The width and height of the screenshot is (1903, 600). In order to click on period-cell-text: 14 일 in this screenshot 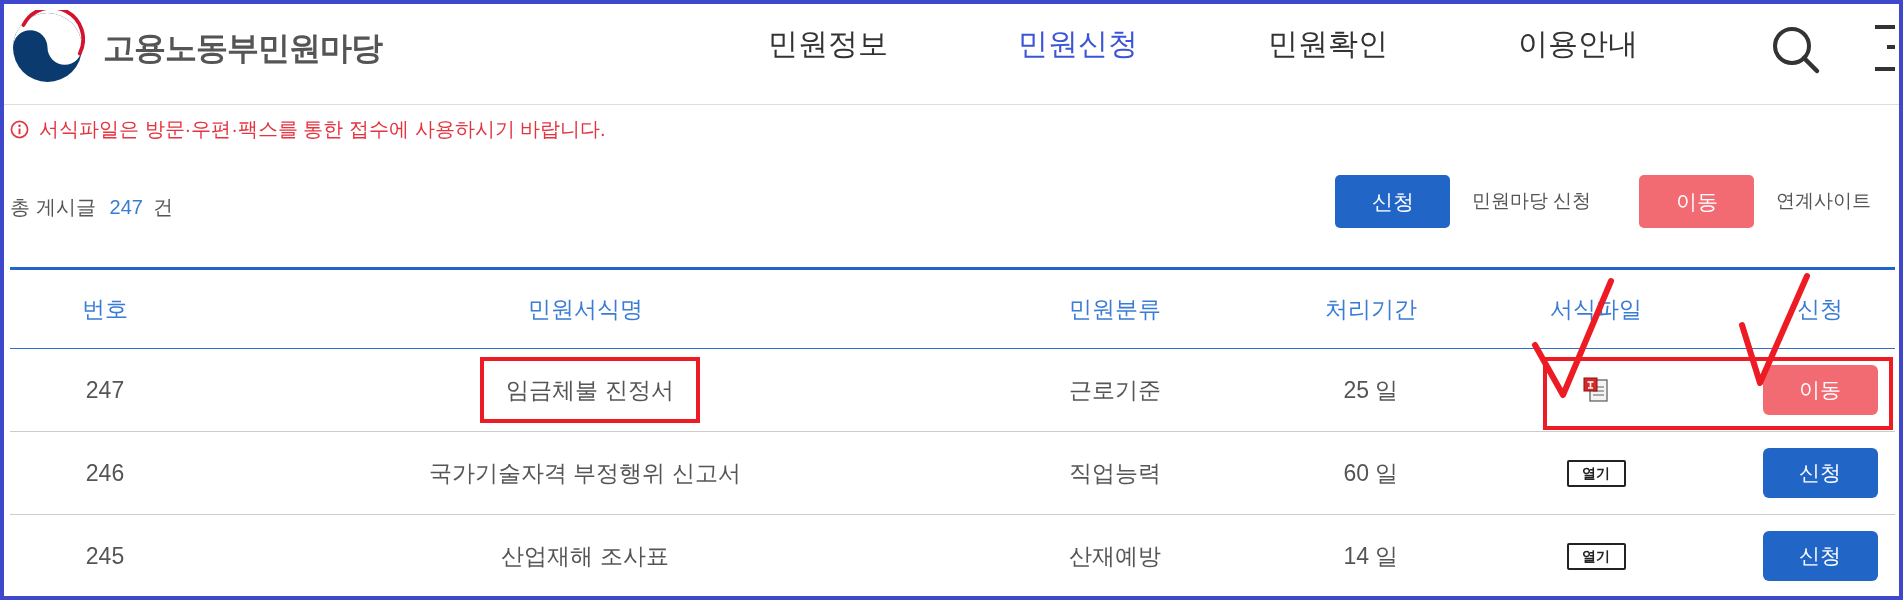, I will do `click(1371, 556)`.